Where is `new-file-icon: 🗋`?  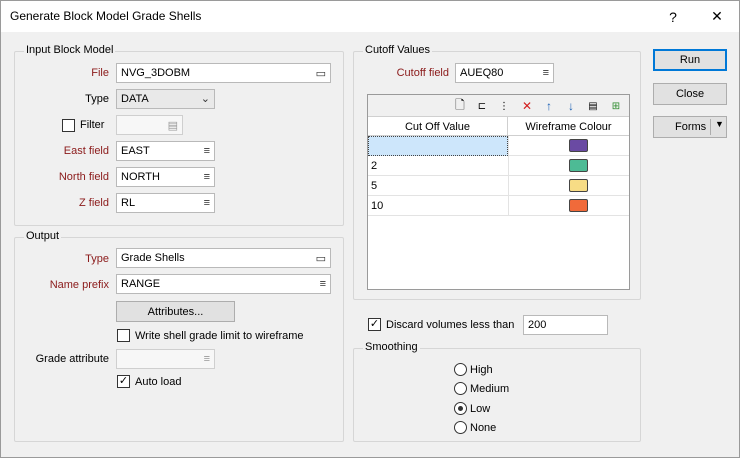
new-file-icon: 🗋 is located at coordinates (460, 106).